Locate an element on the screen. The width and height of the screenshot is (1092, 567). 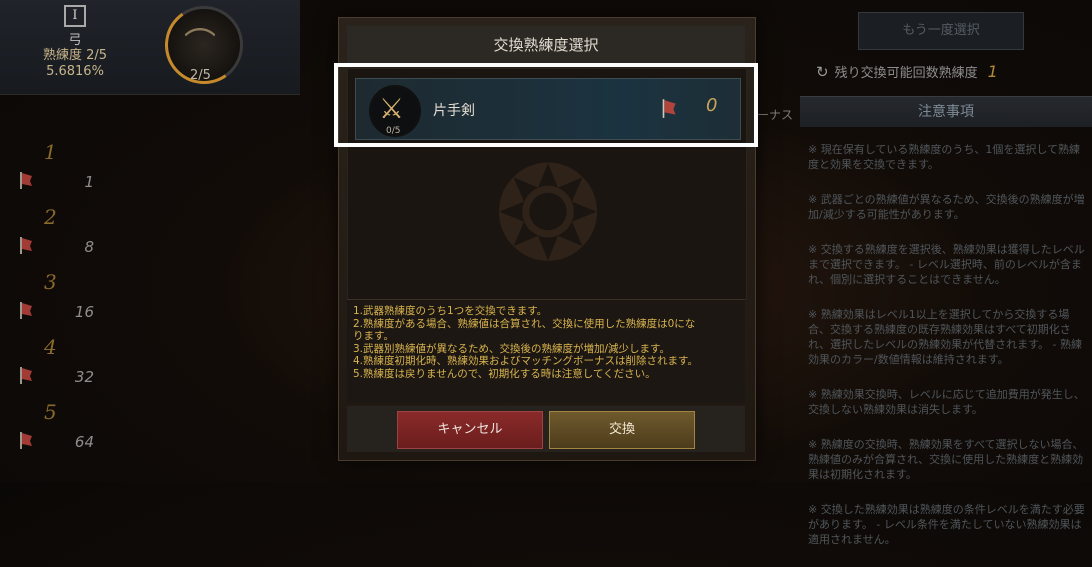
refresh-icon: ↻ is located at coordinates (822, 72).